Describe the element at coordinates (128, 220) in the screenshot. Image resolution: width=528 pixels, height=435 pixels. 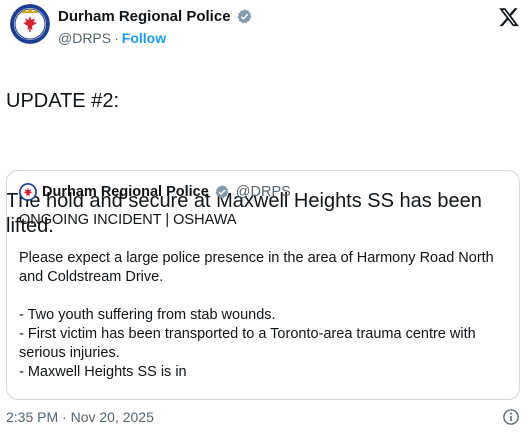
I see `quoted-line-1: ONGOING INCIDENT | OSHAWA` at that location.